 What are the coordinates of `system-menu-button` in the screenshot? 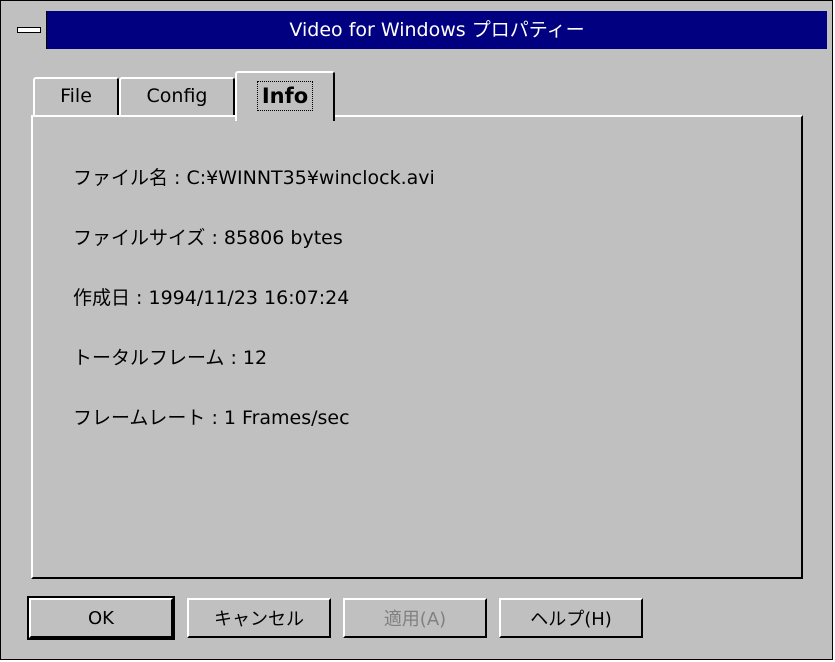 It's located at (29, 30).